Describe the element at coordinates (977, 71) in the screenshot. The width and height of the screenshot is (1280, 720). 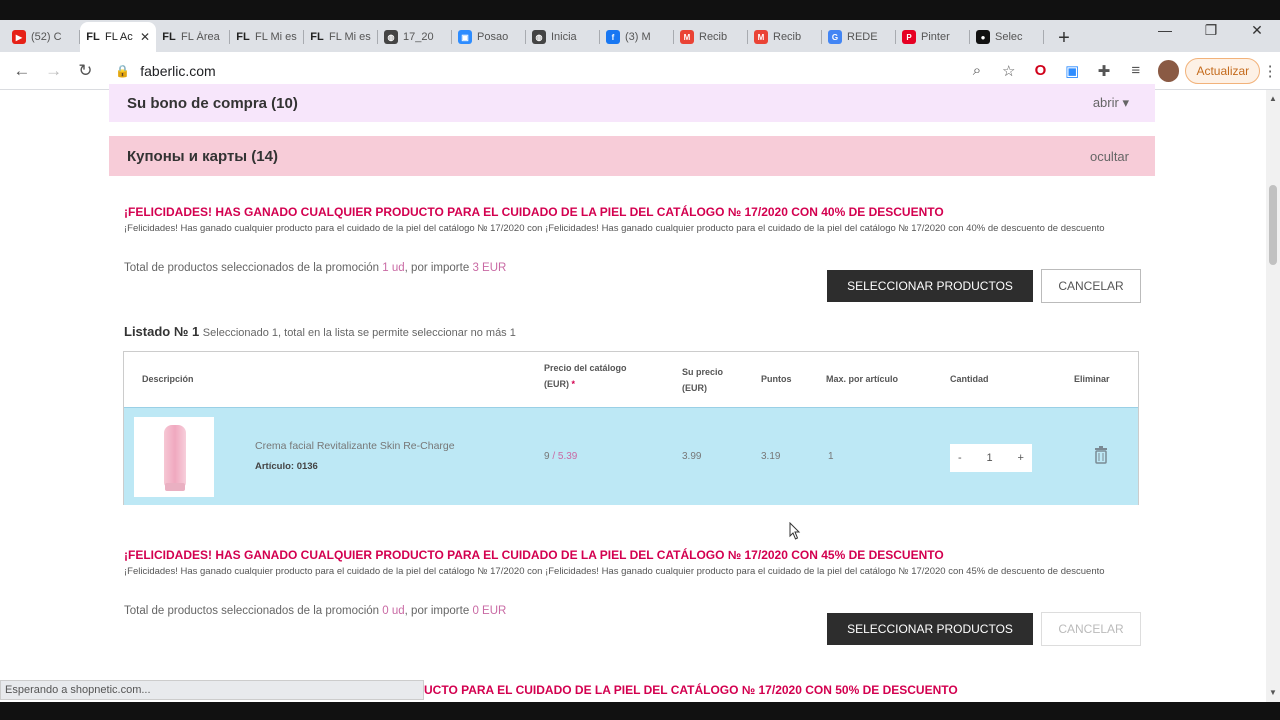
I see `zoom-icon: ⌕` at that location.